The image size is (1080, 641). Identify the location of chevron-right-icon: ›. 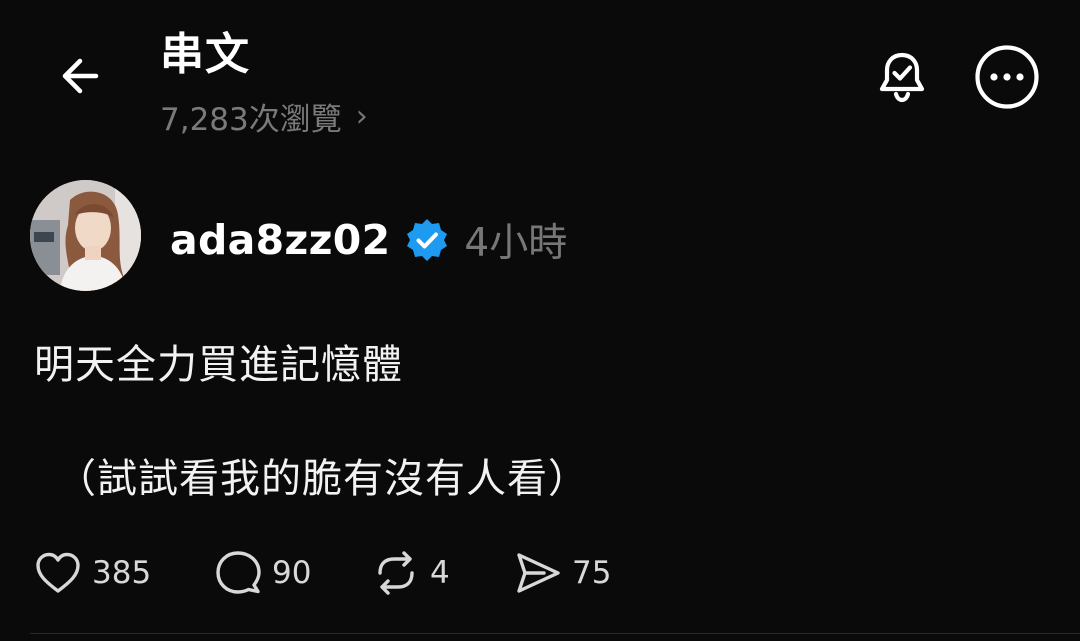
(361, 116).